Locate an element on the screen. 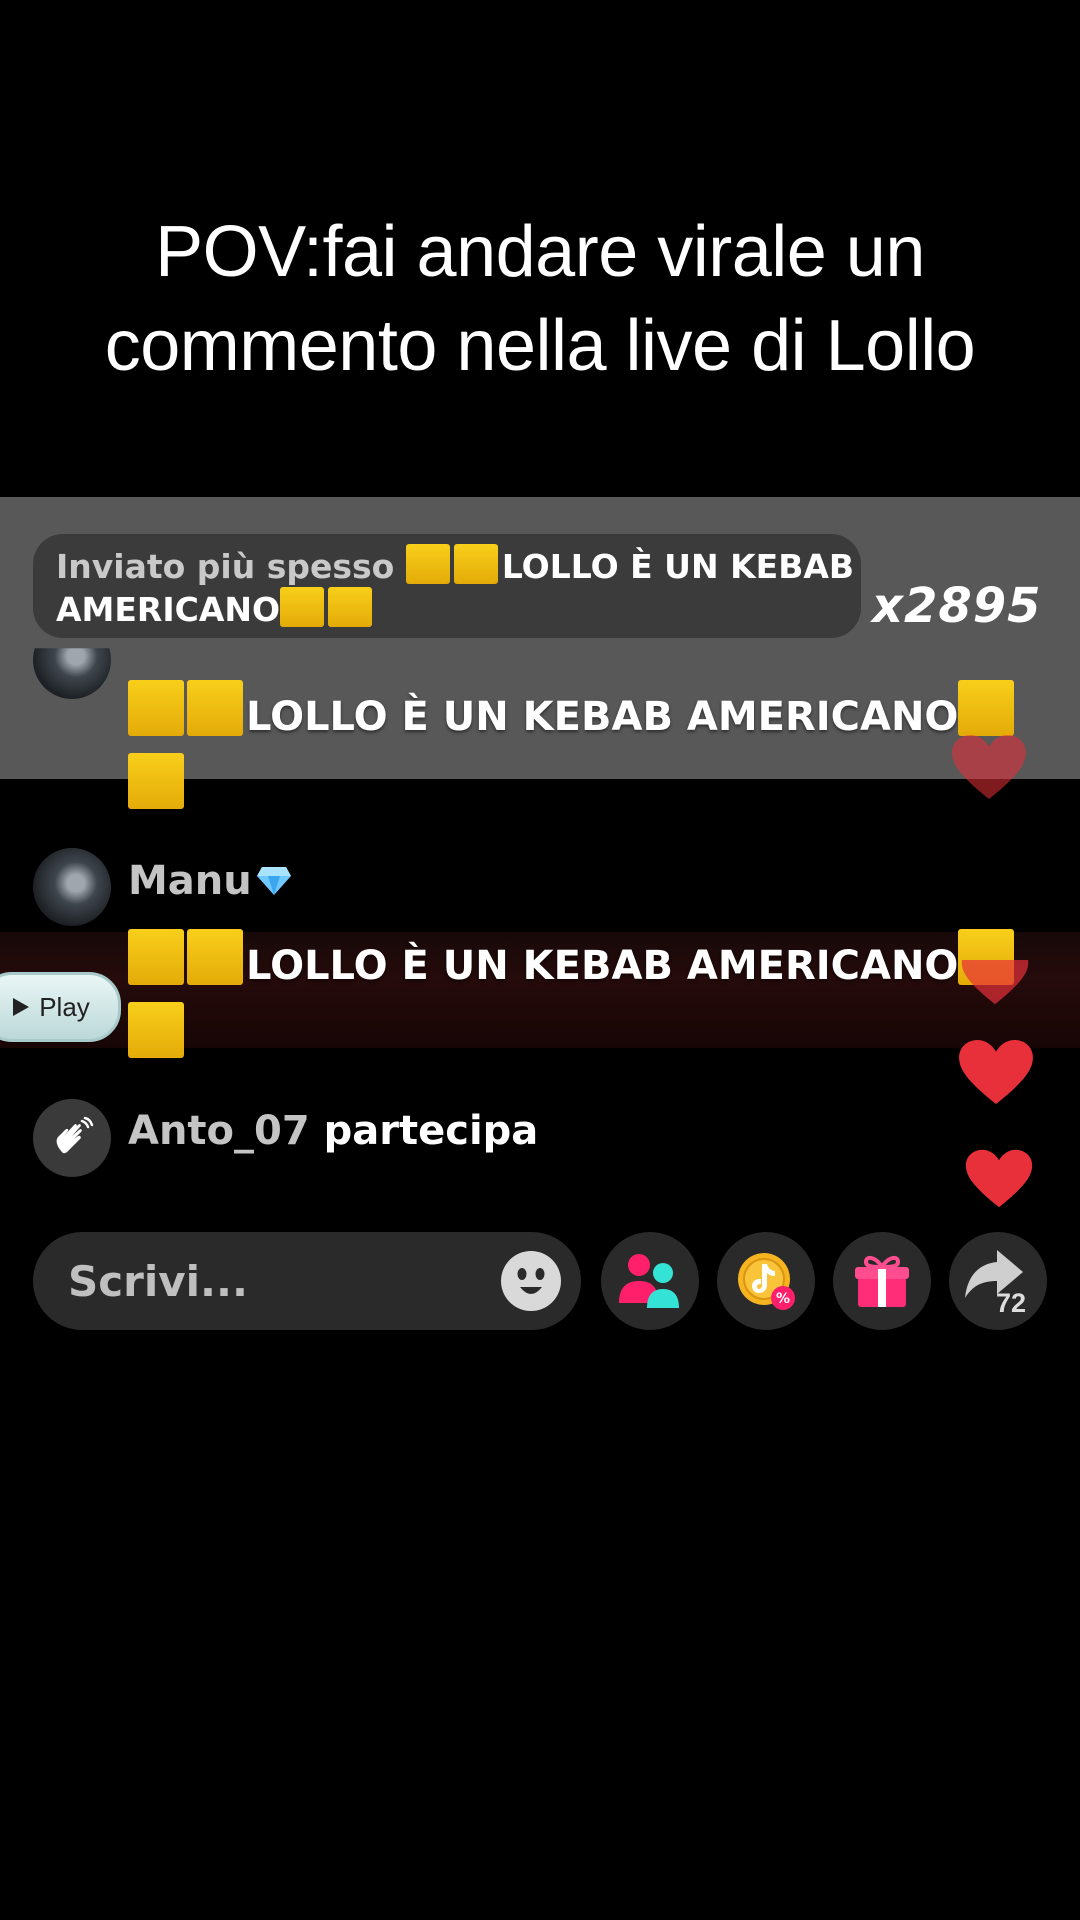 Image resolution: width=1080 pixels, height=1920 pixels. join-username: Anto_07 is located at coordinates (219, 1131).